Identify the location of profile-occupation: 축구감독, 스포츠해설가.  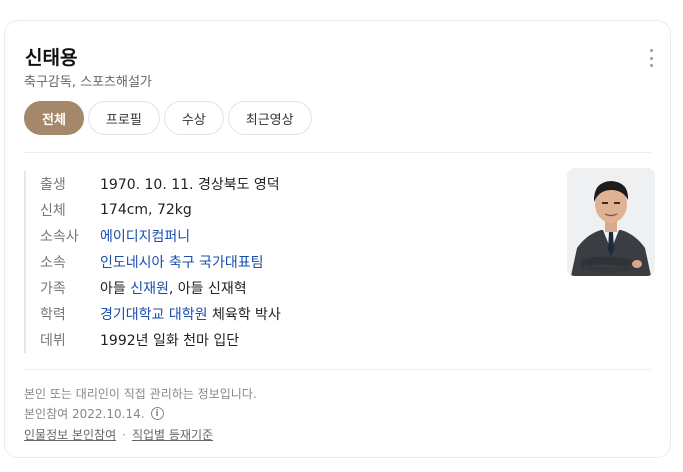
(88, 82).